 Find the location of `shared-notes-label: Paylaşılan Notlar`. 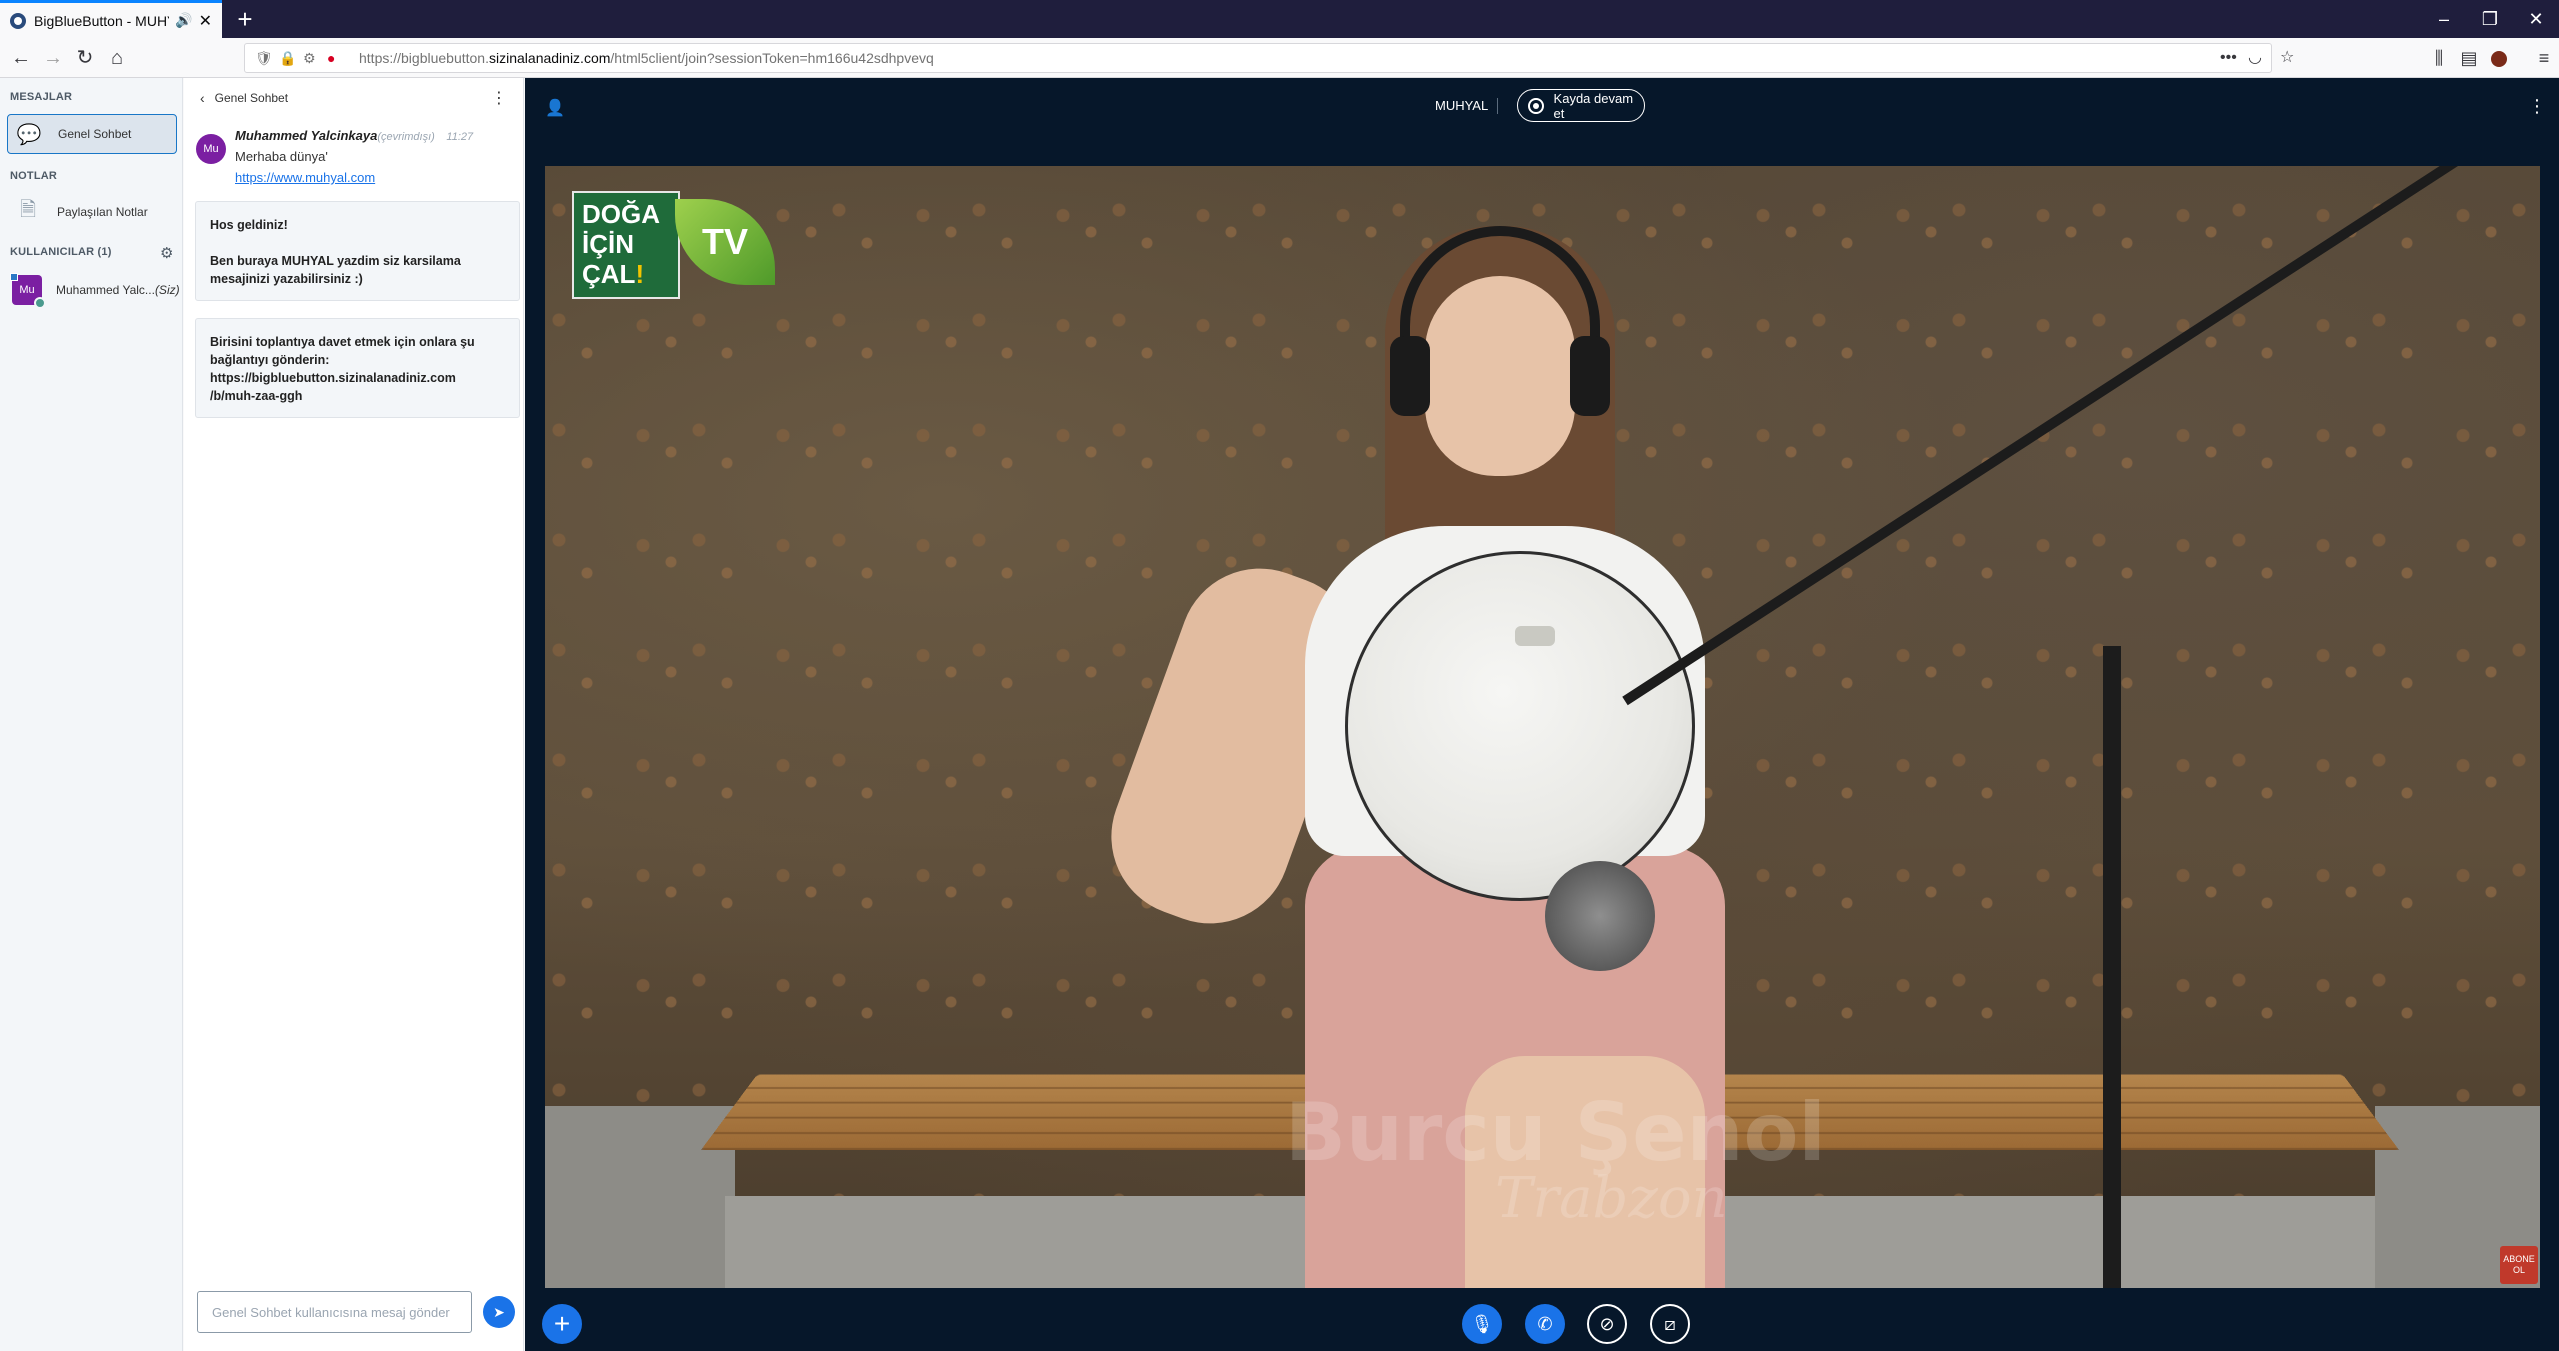

shared-notes-label: Paylaşılan Notlar is located at coordinates (102, 212).